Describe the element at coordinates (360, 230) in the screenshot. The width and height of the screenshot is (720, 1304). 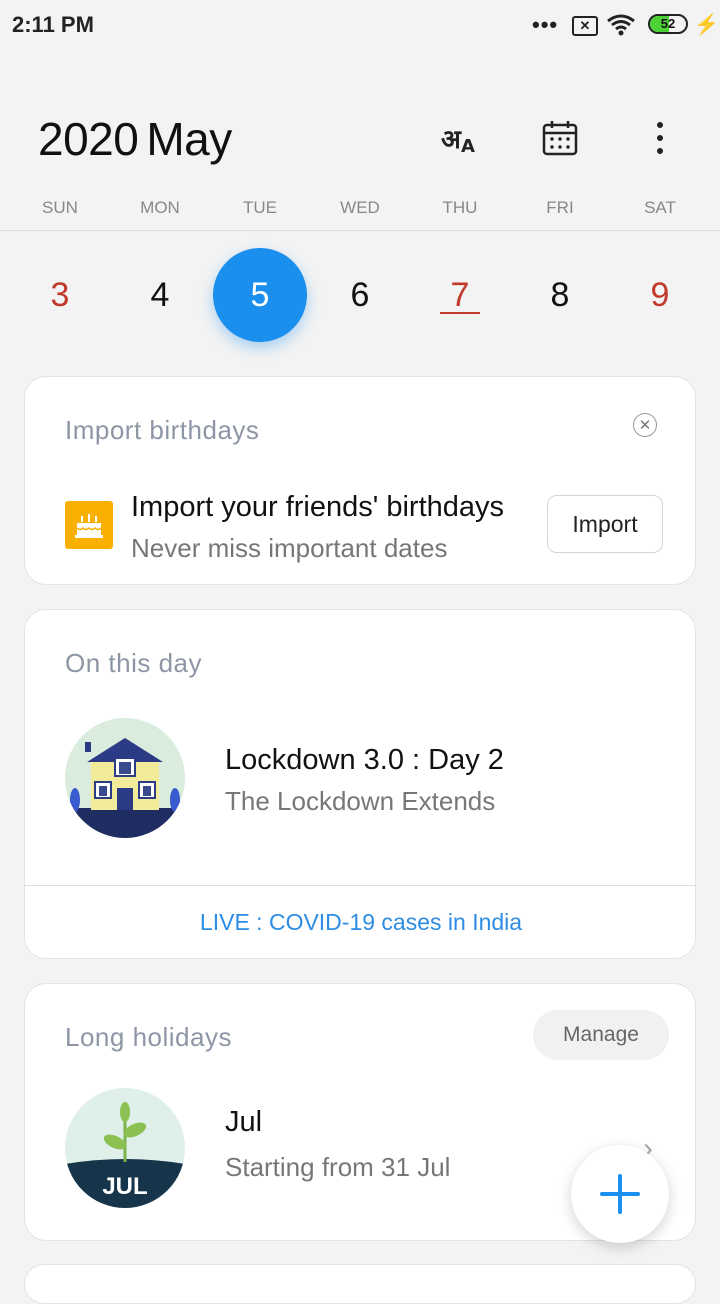
I see `divider` at that location.